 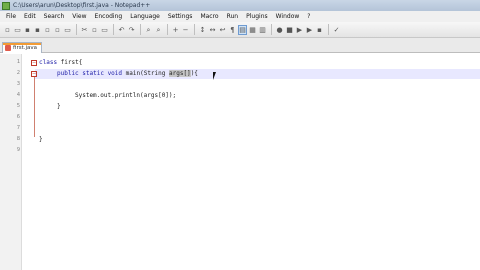 I want to click on code-text: first{, so click(x=70, y=62).